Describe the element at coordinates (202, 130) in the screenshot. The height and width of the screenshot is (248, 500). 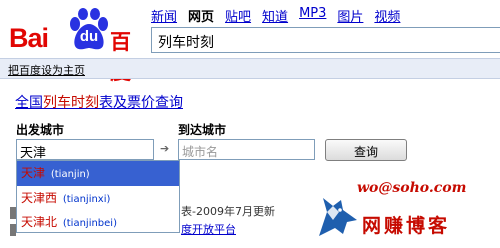
I see `to-city-label: 到达城市` at that location.